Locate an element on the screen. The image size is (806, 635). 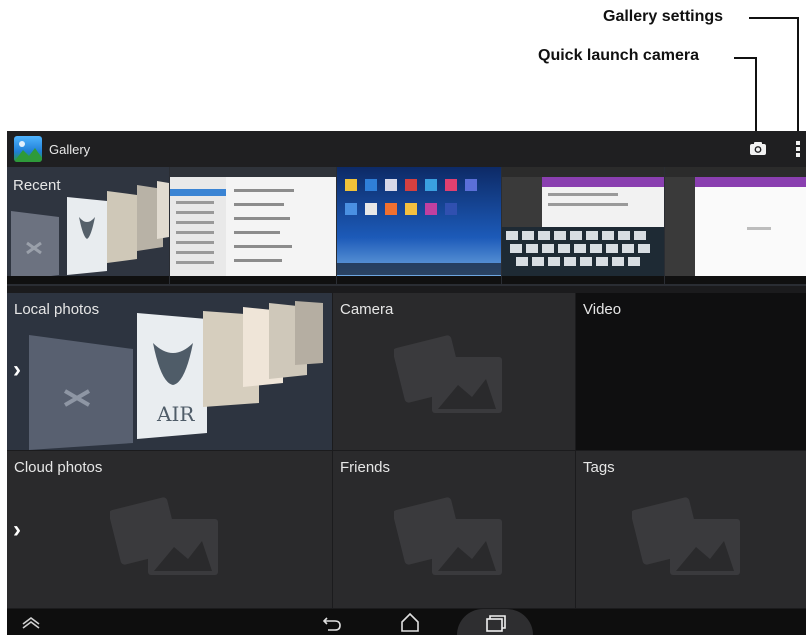
quick-launch-camera-callout-leader is located at coordinates (756, 94).